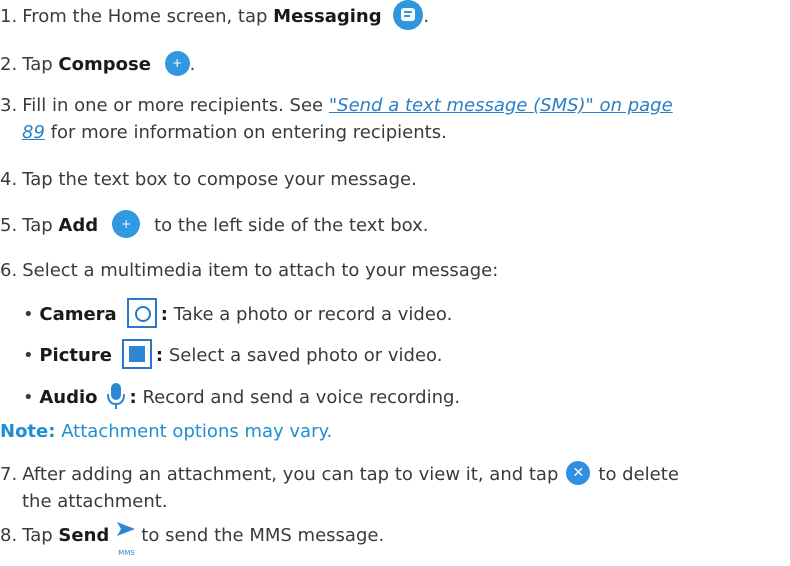  I want to click on step-number: 6., so click(9, 270).